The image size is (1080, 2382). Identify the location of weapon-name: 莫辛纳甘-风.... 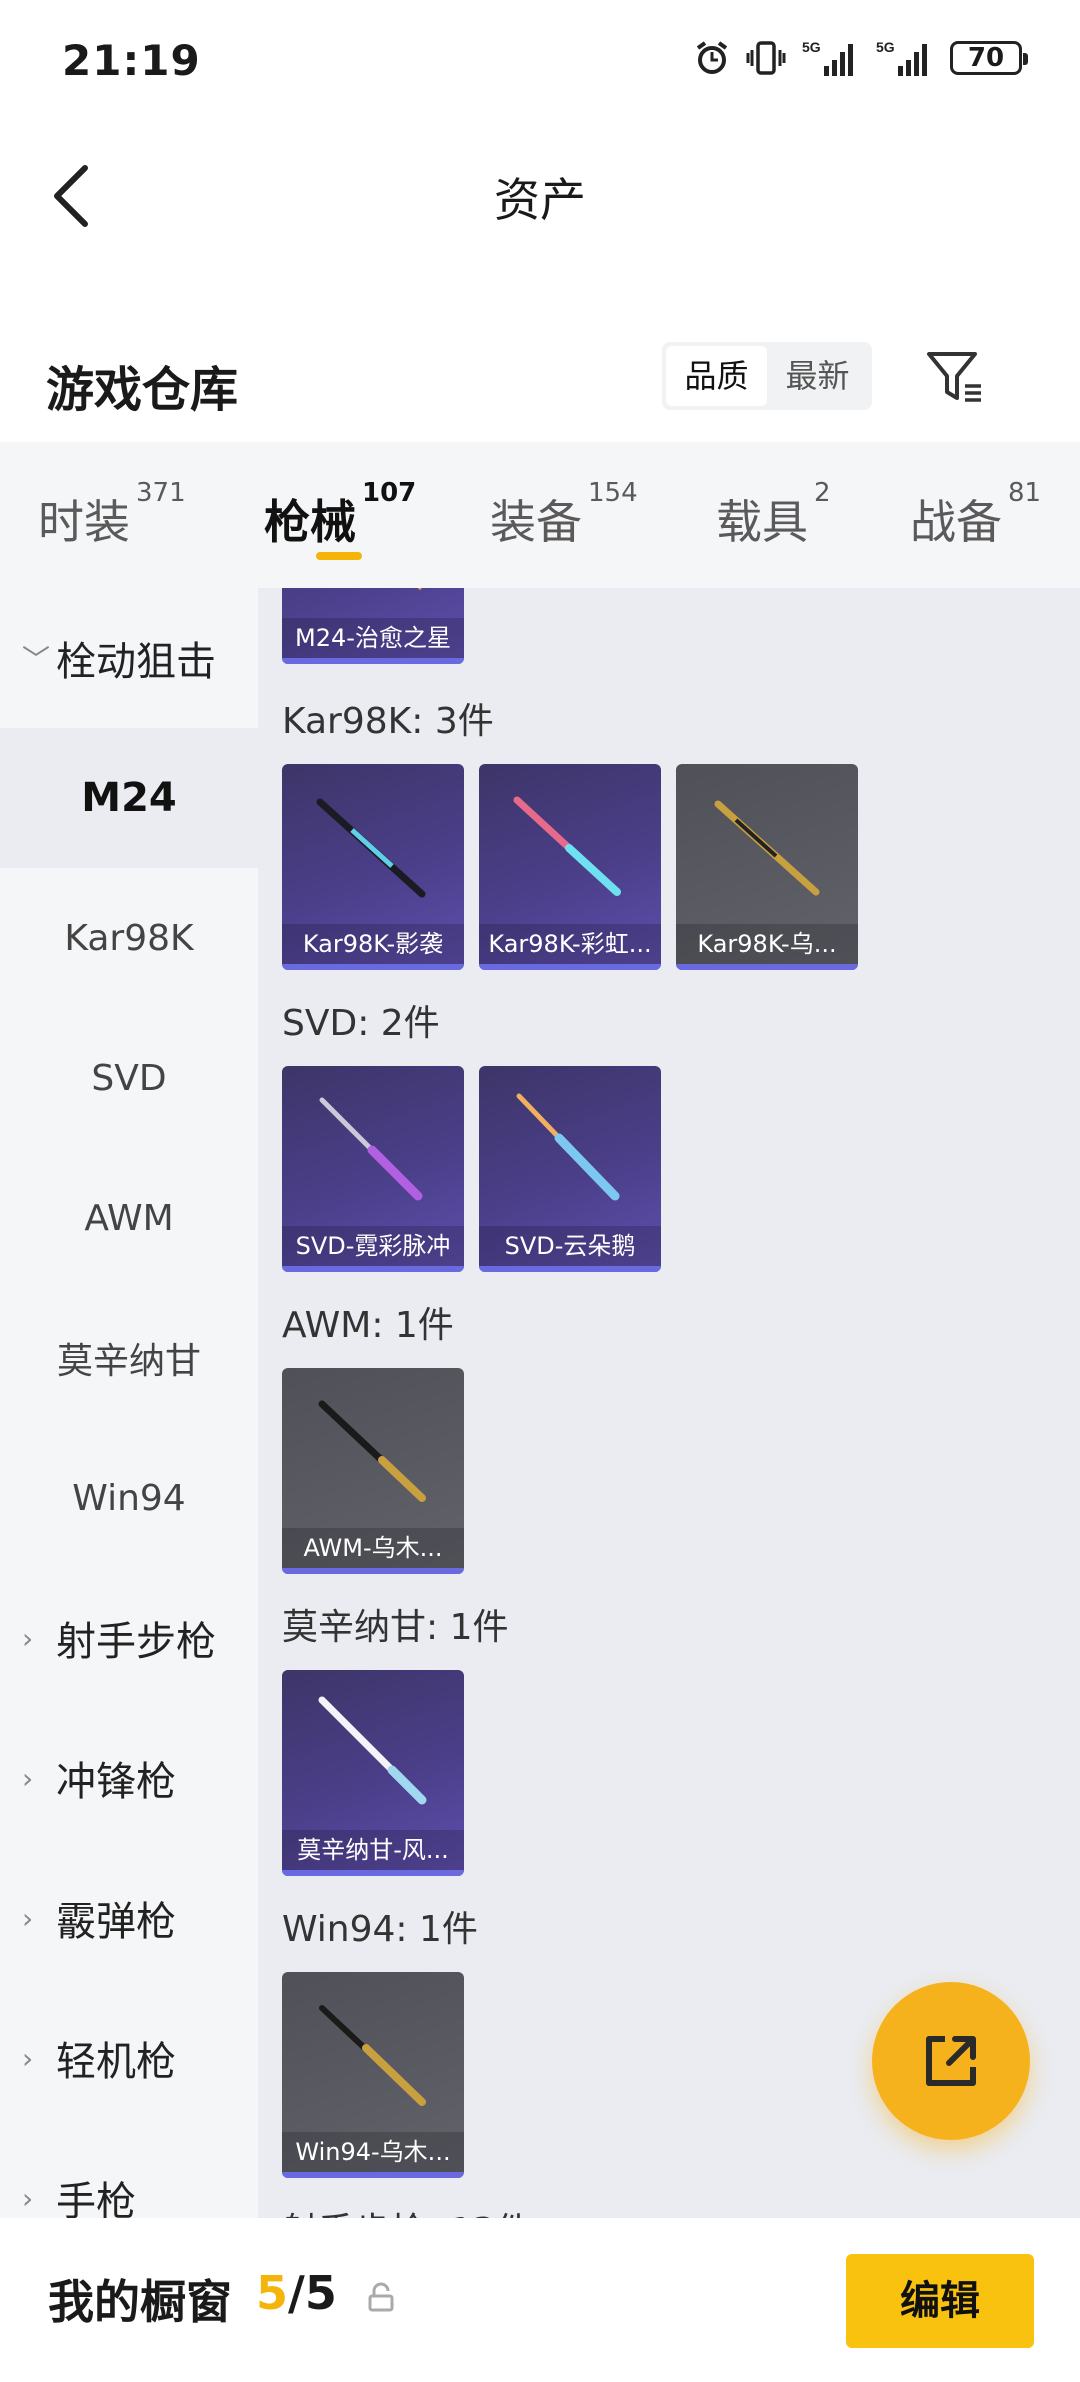
(373, 1850).